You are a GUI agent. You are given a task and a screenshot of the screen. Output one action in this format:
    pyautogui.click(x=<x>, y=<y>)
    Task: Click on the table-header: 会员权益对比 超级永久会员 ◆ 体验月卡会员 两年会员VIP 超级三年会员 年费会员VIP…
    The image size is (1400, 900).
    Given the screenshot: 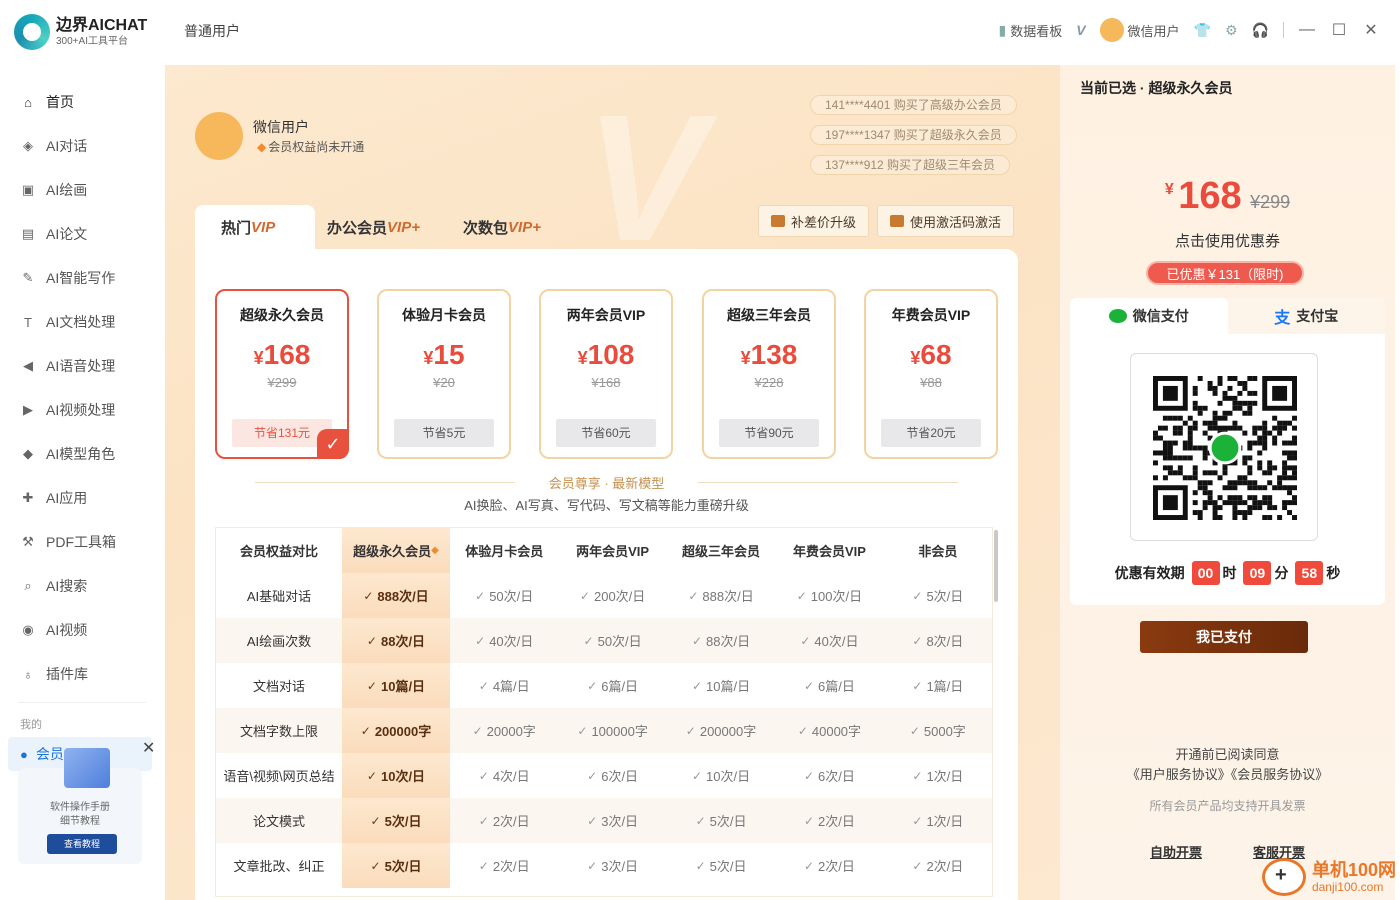 What is the action you would take?
    pyautogui.click(x=604, y=550)
    